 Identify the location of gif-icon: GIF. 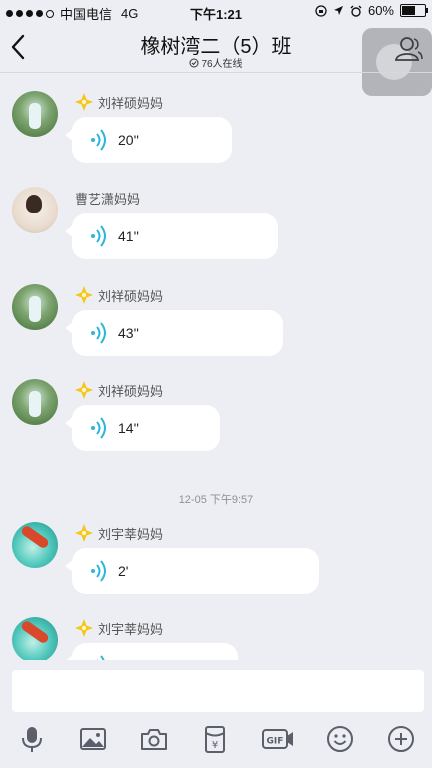
(278, 739).